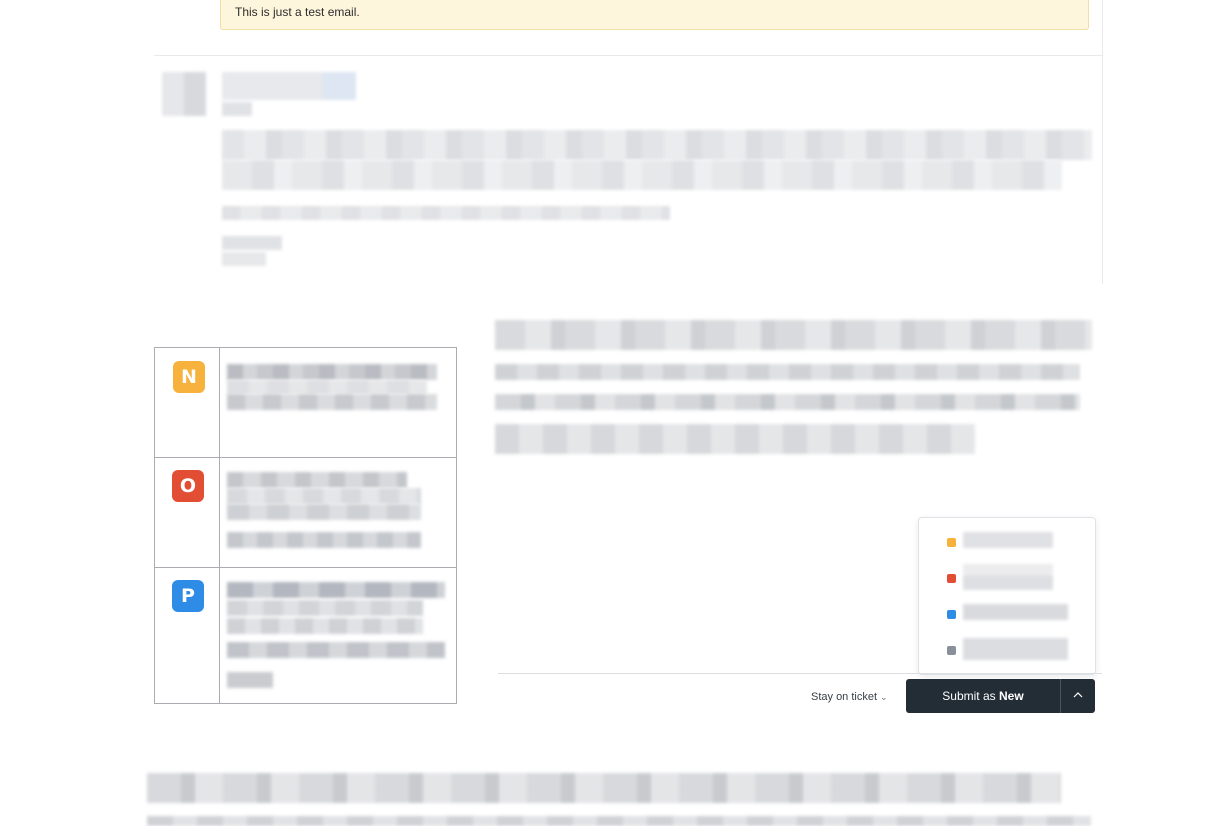 The width and height of the screenshot is (1218, 826). Describe the element at coordinates (1060, 696) in the screenshot. I see `split-button-divider` at that location.